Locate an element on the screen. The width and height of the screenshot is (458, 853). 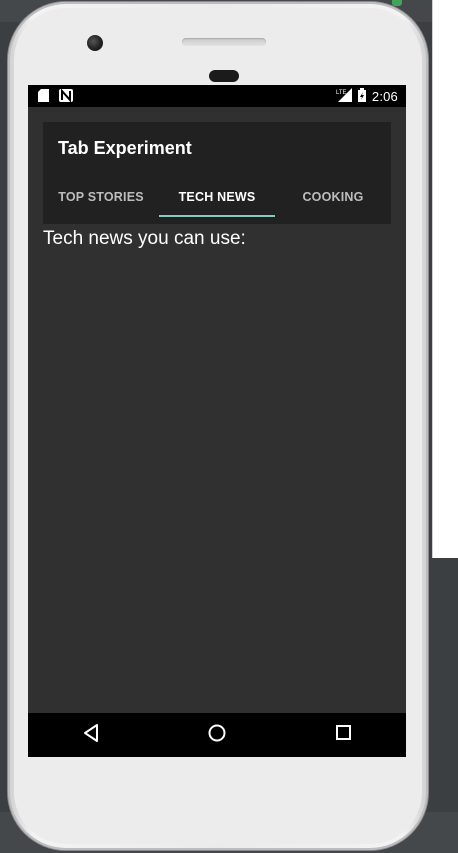
navigation-bar is located at coordinates (217, 735).